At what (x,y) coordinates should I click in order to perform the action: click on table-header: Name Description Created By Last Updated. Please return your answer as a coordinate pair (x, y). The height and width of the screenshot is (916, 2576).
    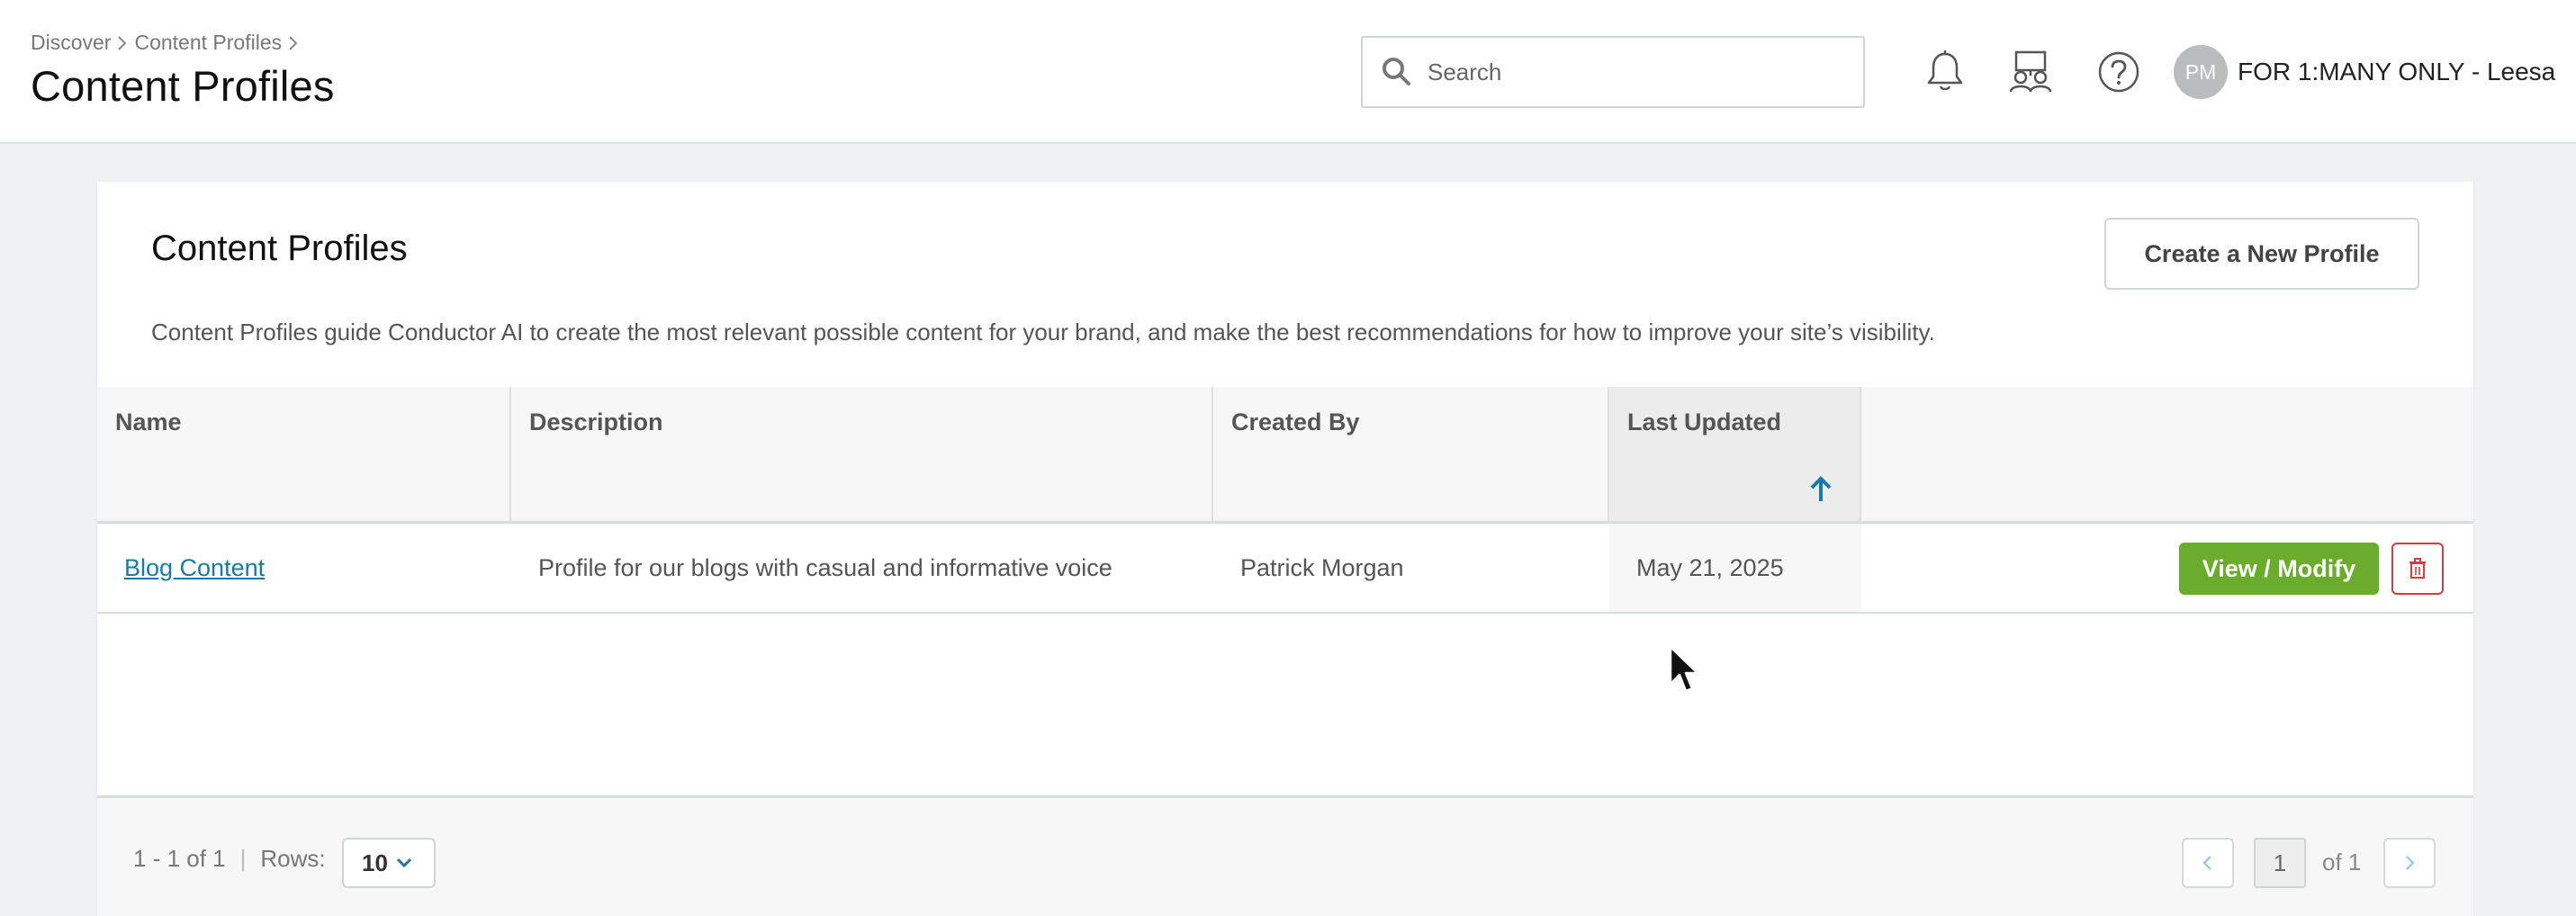
    Looking at the image, I should click on (1285, 456).